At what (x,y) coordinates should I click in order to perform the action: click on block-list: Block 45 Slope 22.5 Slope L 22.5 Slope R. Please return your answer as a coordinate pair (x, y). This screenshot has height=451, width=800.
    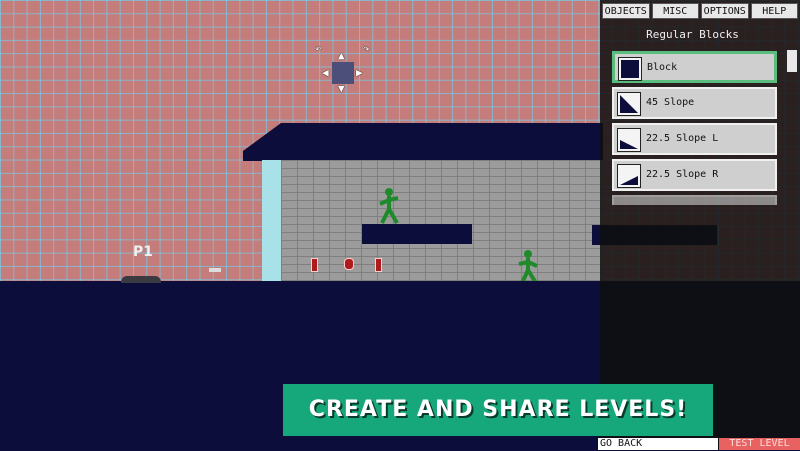
    Looking at the image, I should click on (694, 130).